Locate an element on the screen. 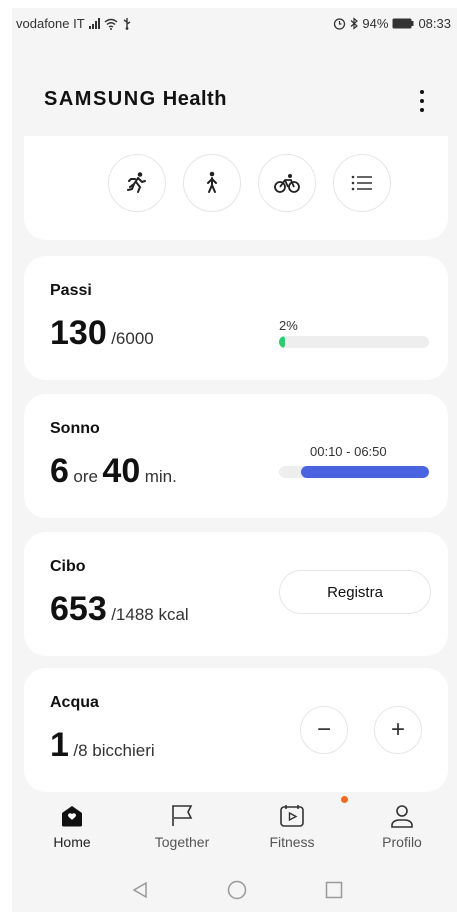 This screenshot has height=912, width=457. plus-icon: + is located at coordinates (397, 729).